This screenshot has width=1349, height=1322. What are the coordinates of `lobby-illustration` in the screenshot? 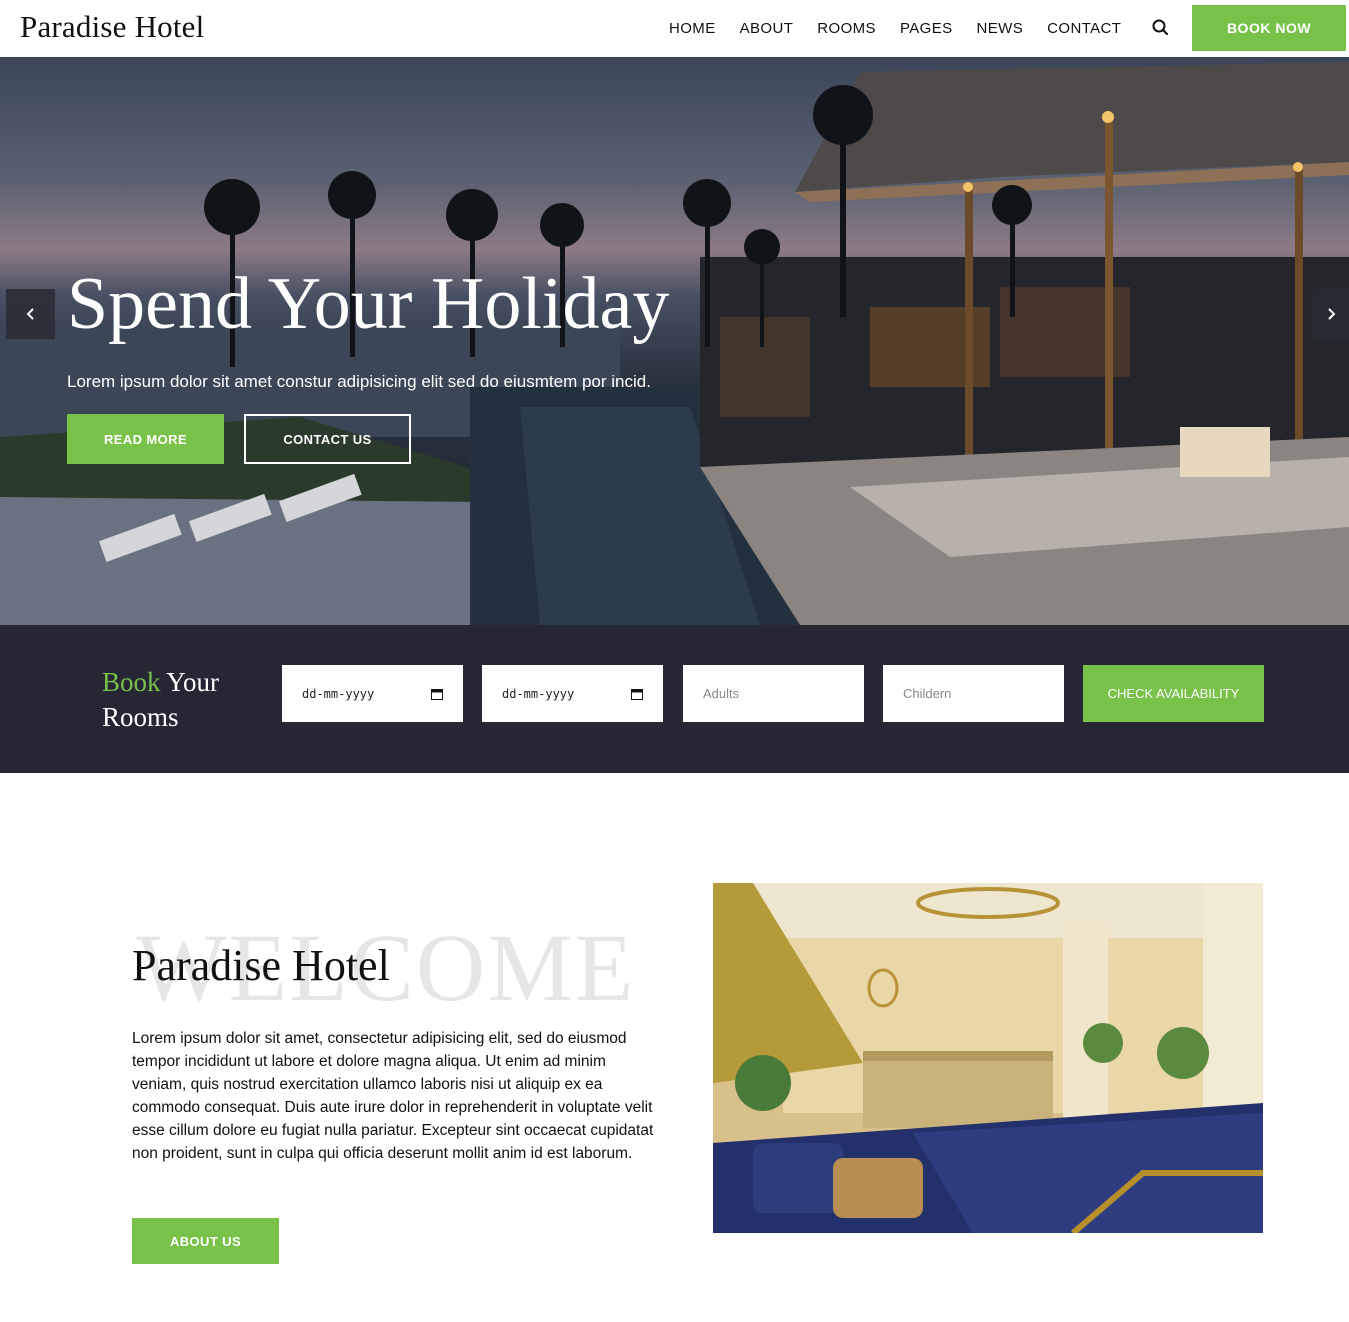 It's located at (988, 1058).